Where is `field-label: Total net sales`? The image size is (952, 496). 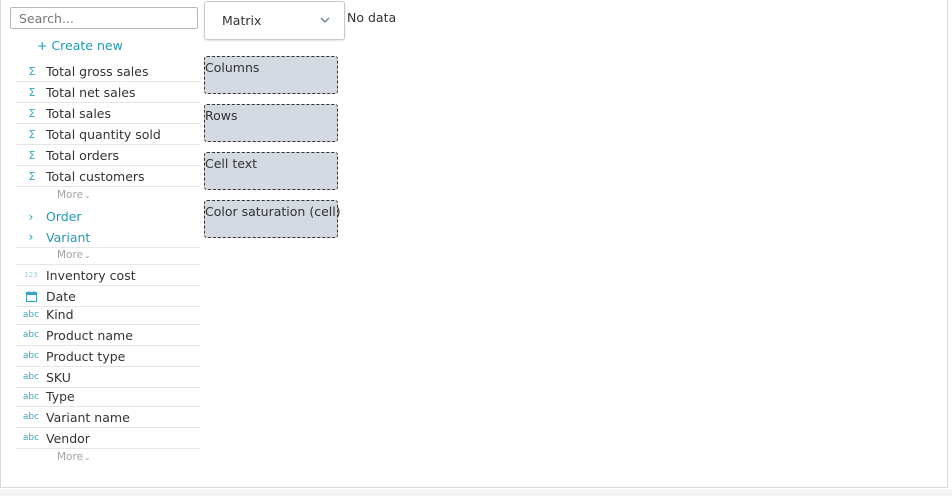
field-label: Total net sales is located at coordinates (91, 92).